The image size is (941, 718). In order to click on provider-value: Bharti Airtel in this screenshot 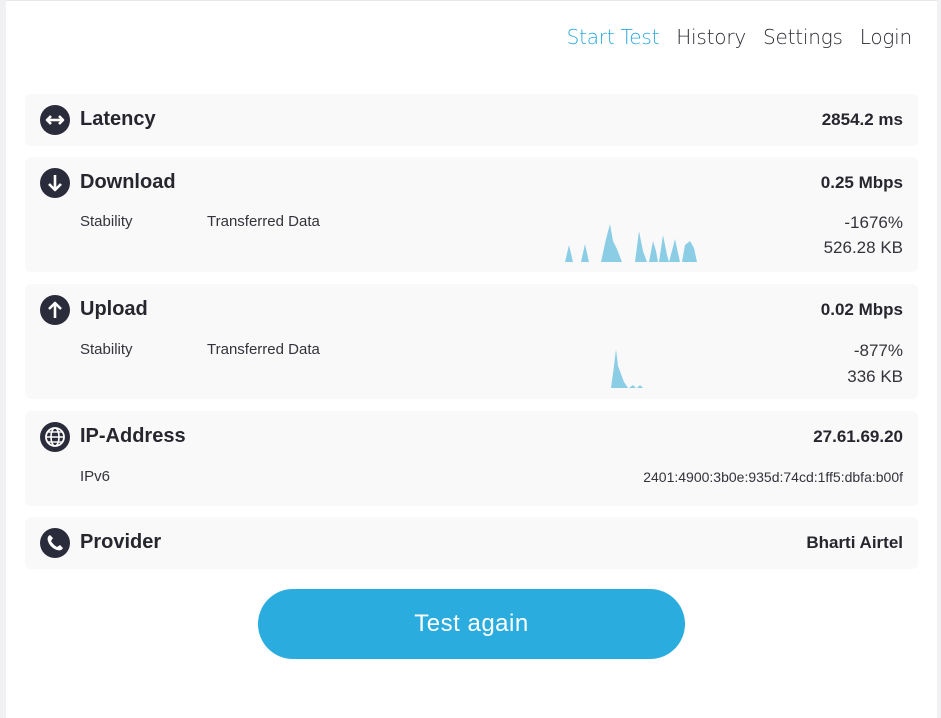, I will do `click(854, 542)`.